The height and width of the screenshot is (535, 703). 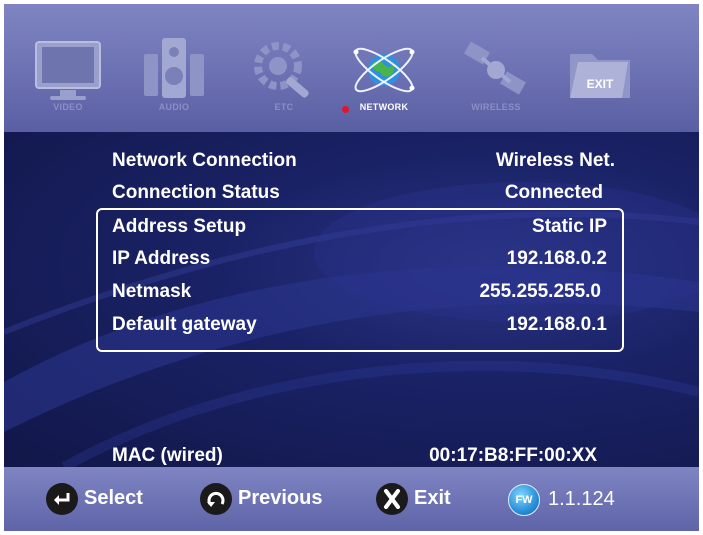 I want to click on ip-address-label: IP Address, so click(x=161, y=258).